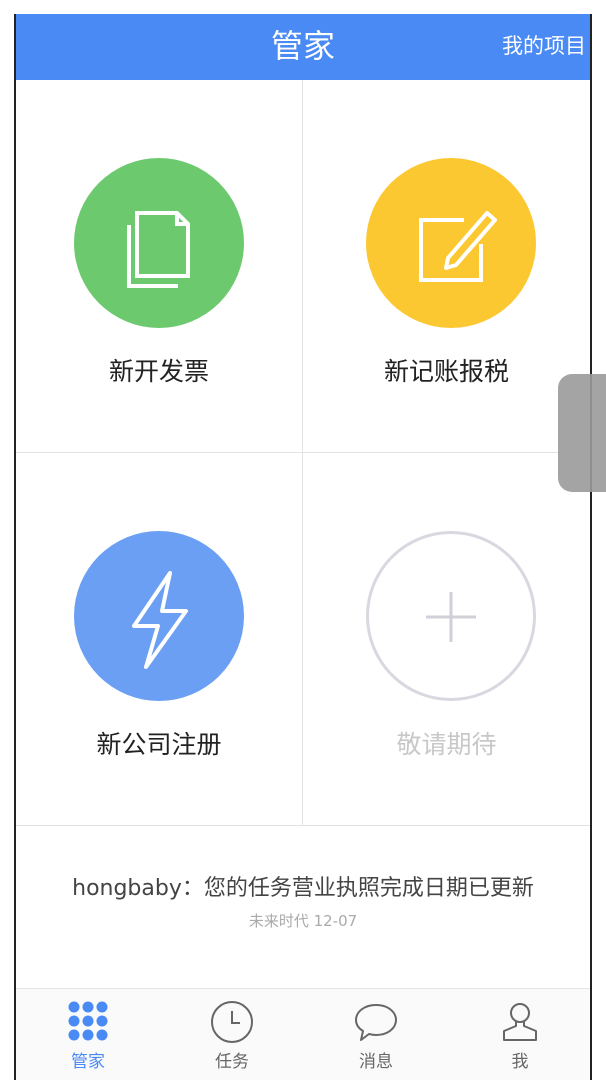 Image resolution: width=606 pixels, height=1083 pixels. What do you see at coordinates (376, 1024) in the screenshot?
I see `chat-bubble-icon` at bounding box center [376, 1024].